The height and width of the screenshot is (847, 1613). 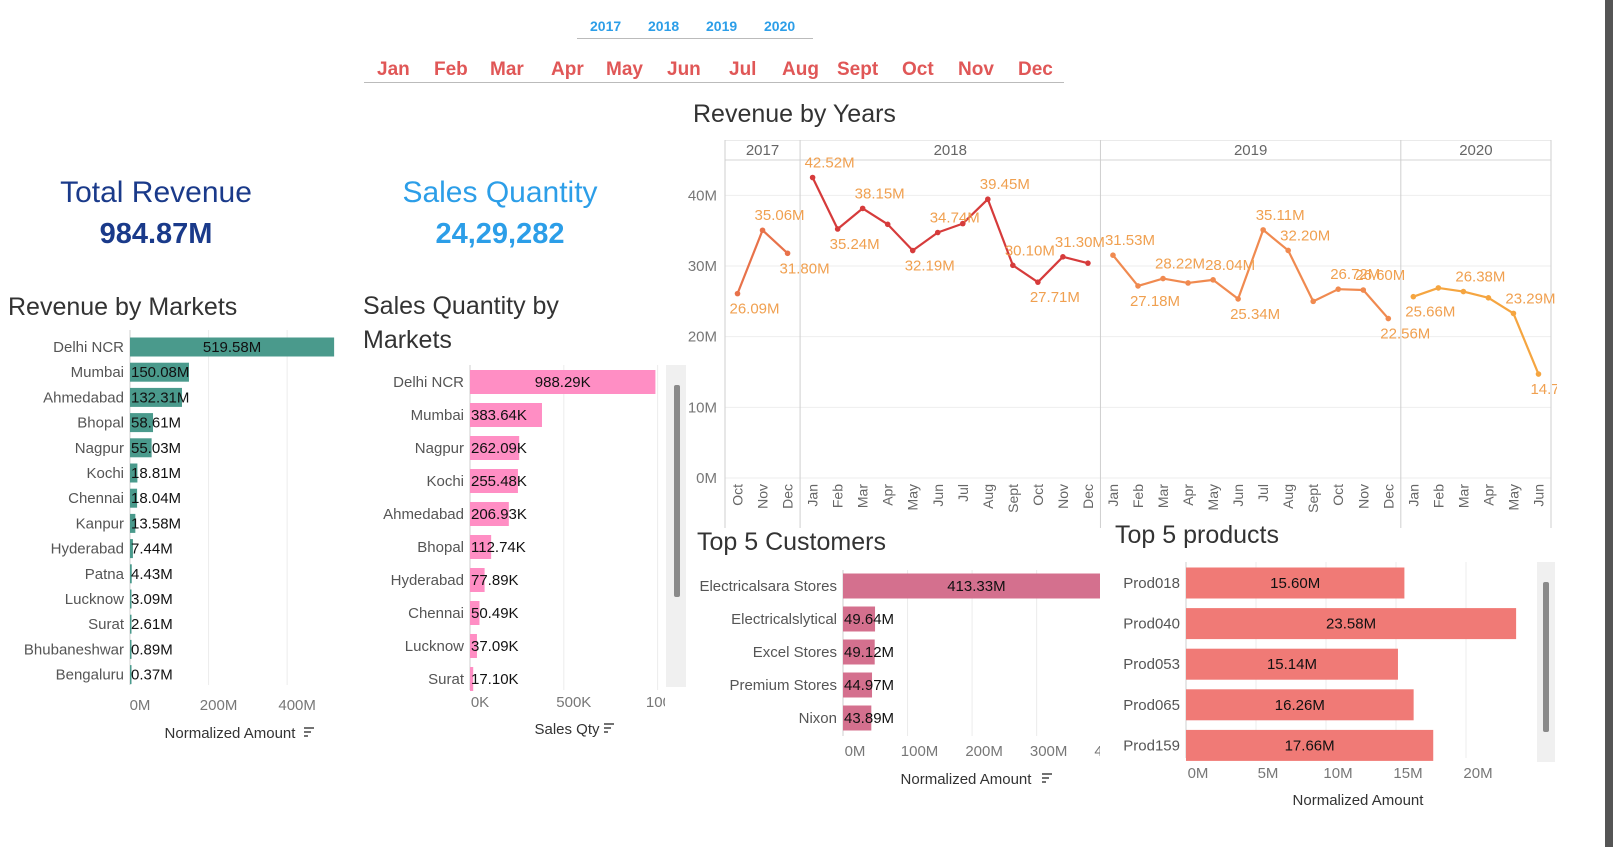 I want to click on year-filter-2019: 2019, so click(x=721, y=26).